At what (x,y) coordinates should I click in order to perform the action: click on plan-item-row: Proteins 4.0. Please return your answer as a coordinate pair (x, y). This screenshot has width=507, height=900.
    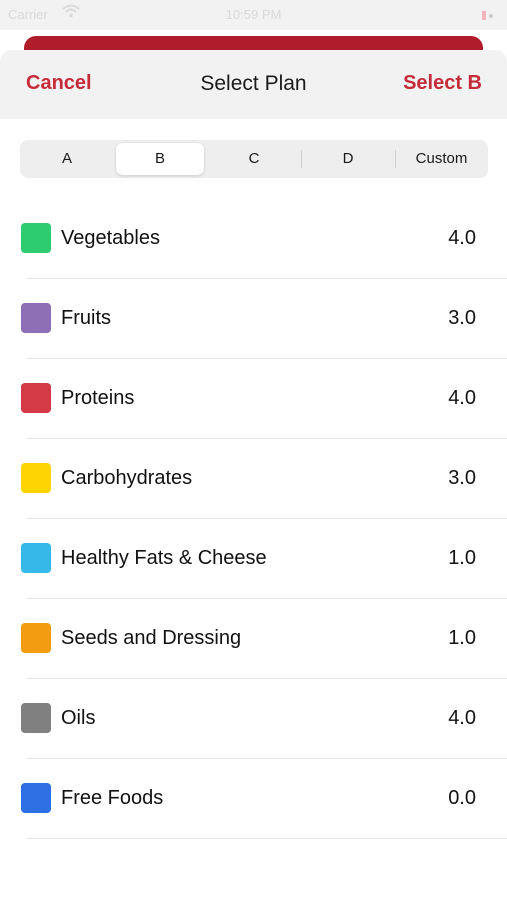
    Looking at the image, I should click on (253, 399).